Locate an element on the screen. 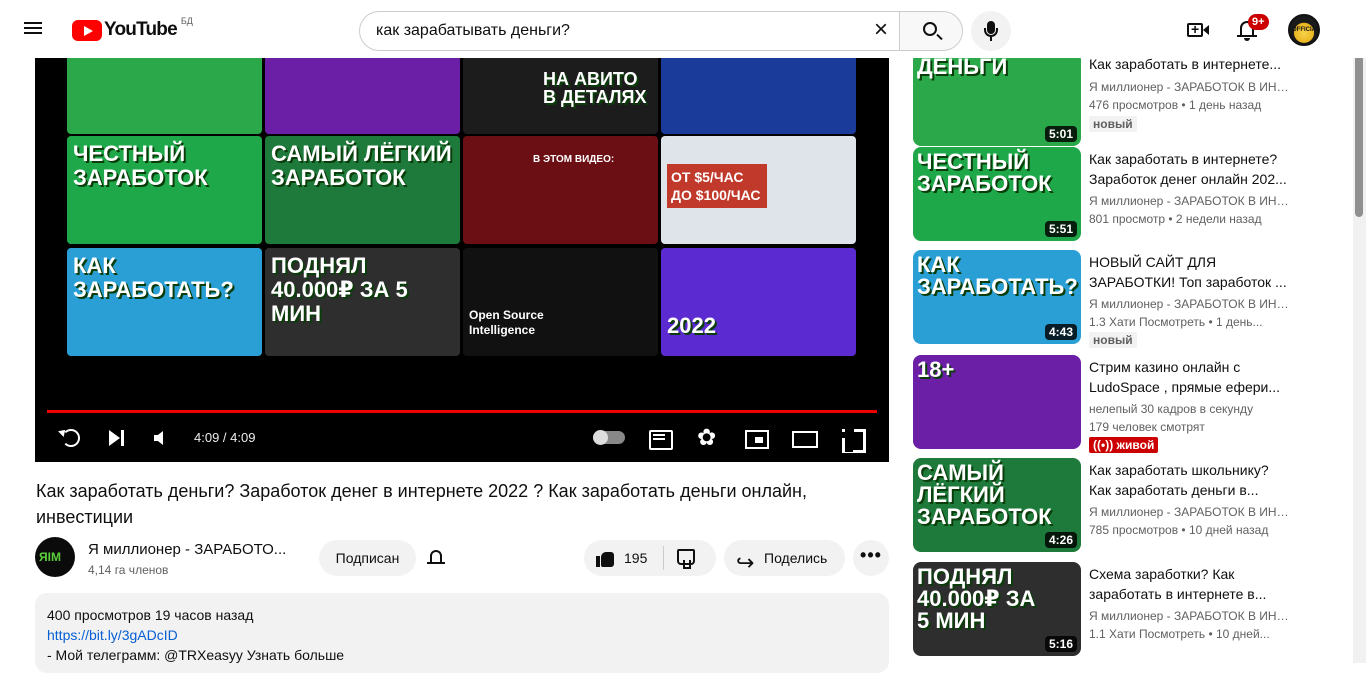 Image resolution: width=1366 pixels, height=673 pixels. search-input: как зарабатывать деньги? is located at coordinates (629, 31).